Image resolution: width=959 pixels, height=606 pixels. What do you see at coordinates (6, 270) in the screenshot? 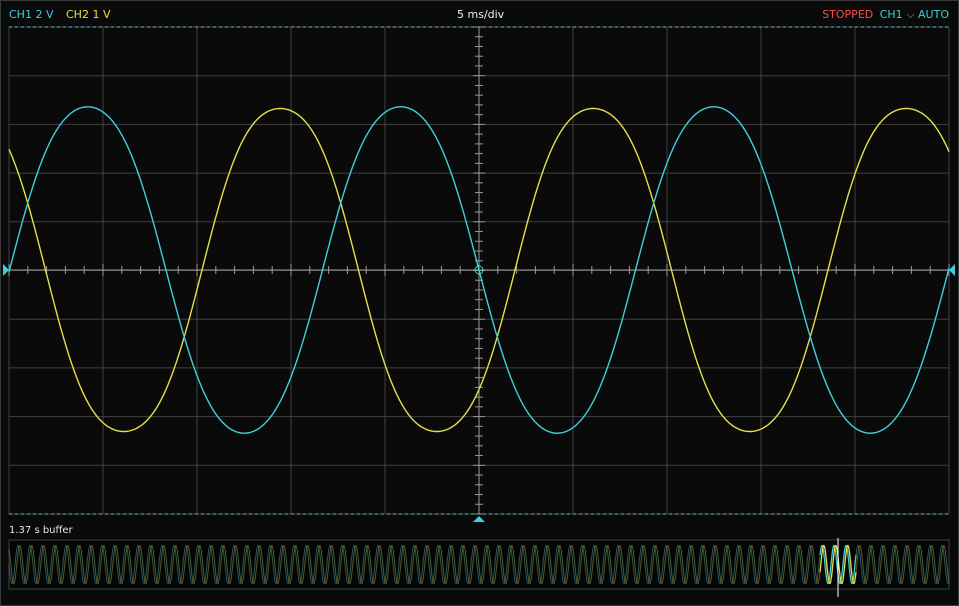
I see `ch1-offset-marker` at bounding box center [6, 270].